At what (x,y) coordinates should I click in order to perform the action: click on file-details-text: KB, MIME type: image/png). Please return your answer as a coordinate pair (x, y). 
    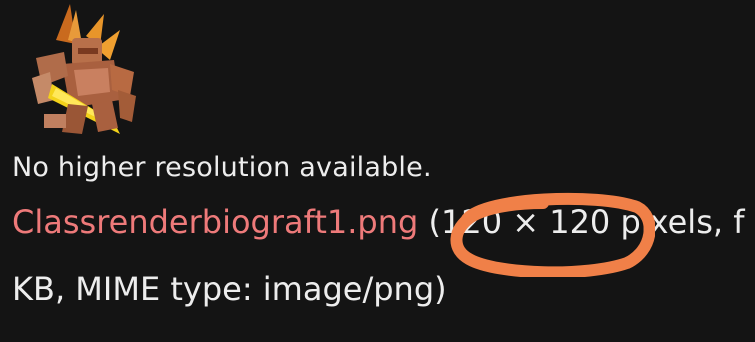
    Looking at the image, I should click on (229, 289).